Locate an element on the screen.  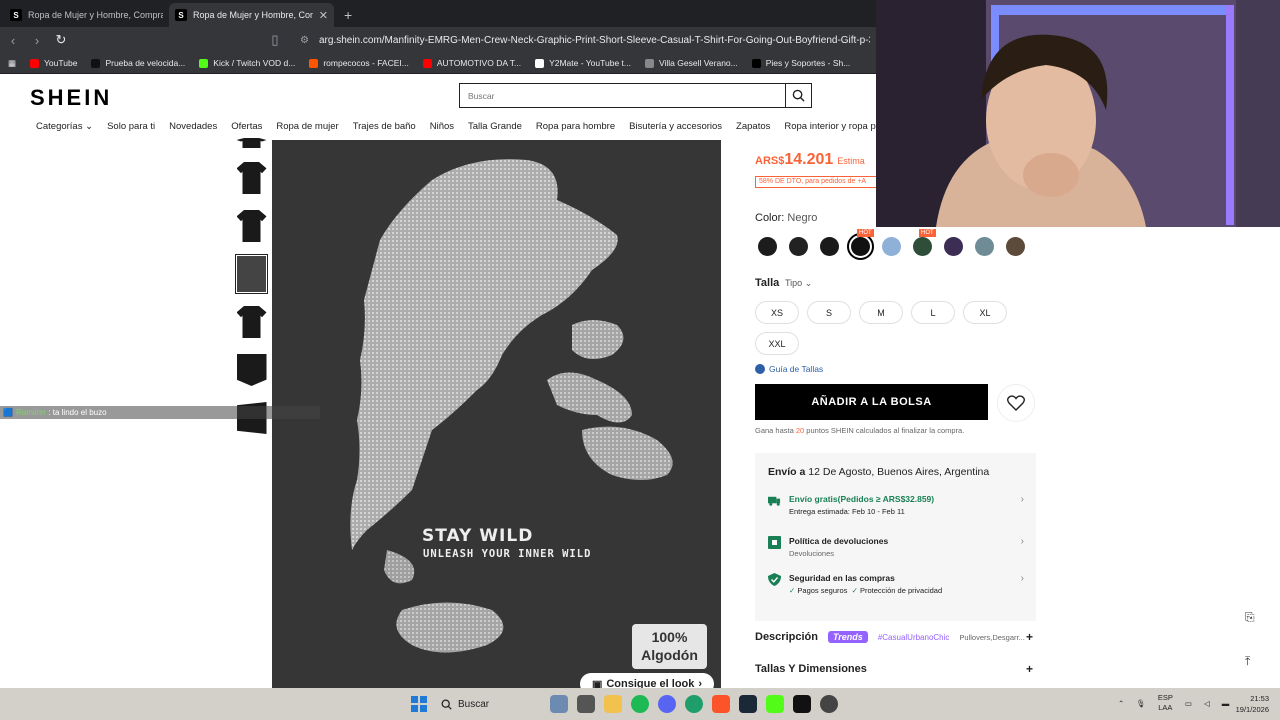
back-to-top-icon: ⤒ is located at coordinates (1247, 661).